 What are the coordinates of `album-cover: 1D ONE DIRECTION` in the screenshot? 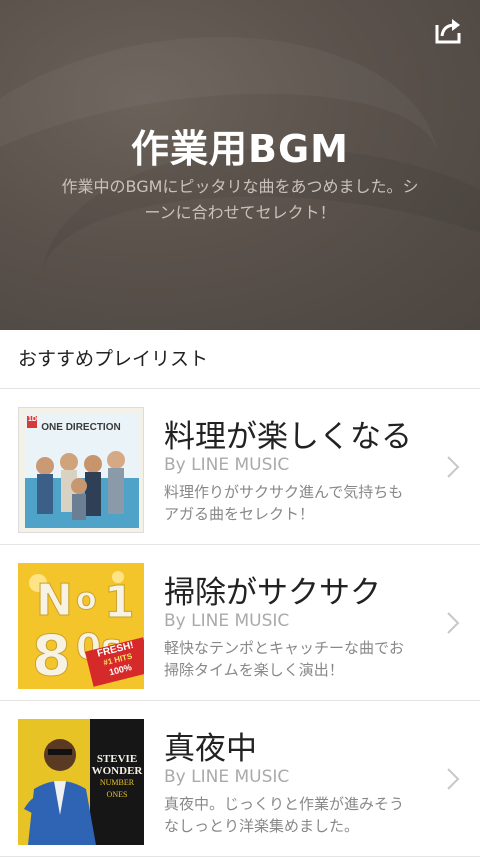 It's located at (81, 470).